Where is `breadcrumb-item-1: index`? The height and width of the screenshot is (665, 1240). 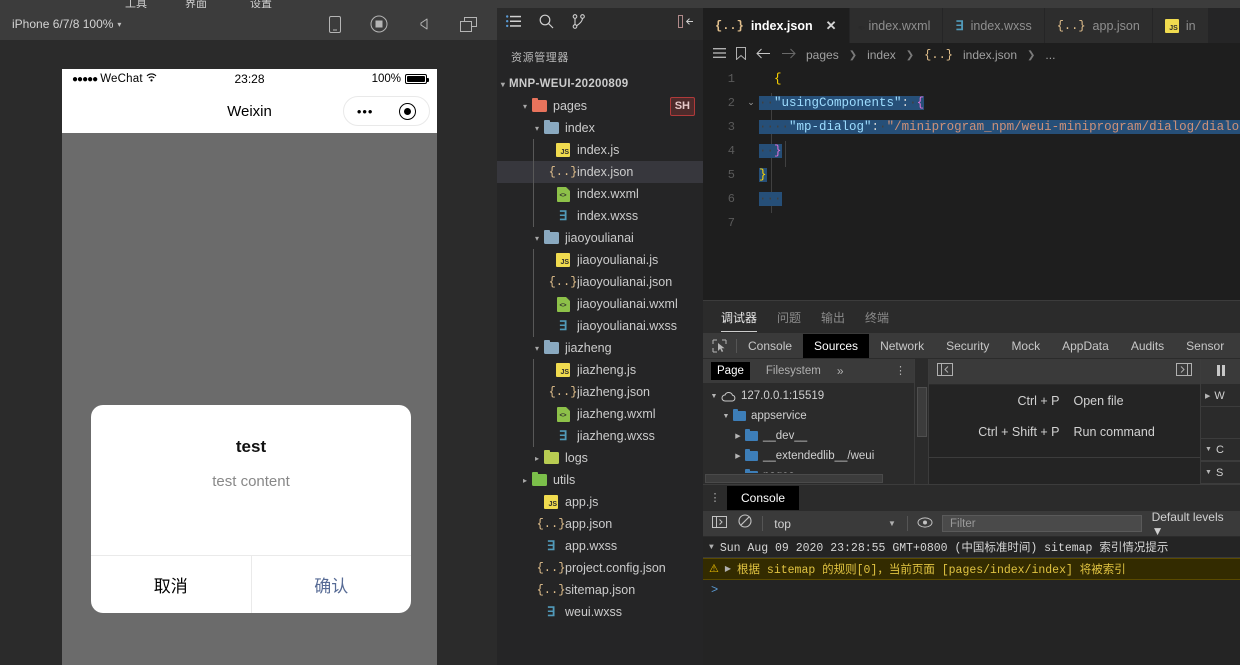
breadcrumb-item-1: index is located at coordinates (881, 55).